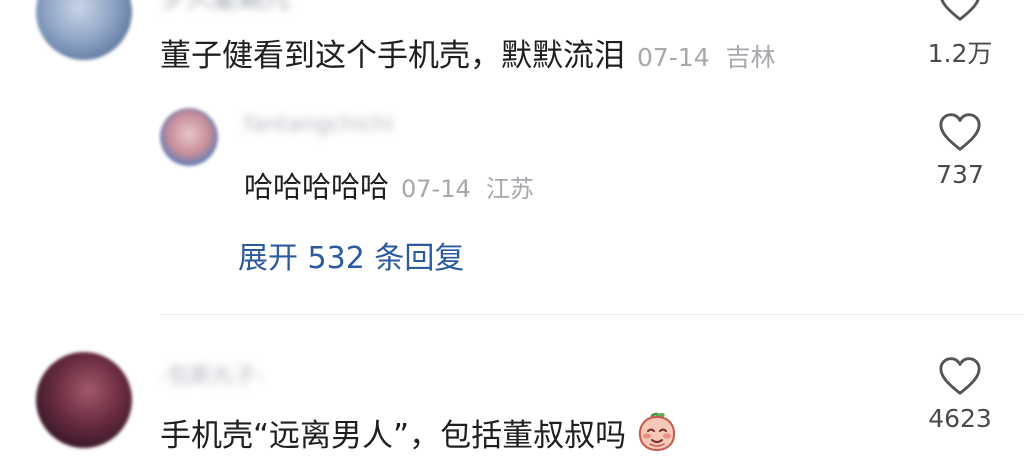 The image size is (1024, 473). I want to click on comment-text: 哈哈哈哈哈, so click(317, 187).